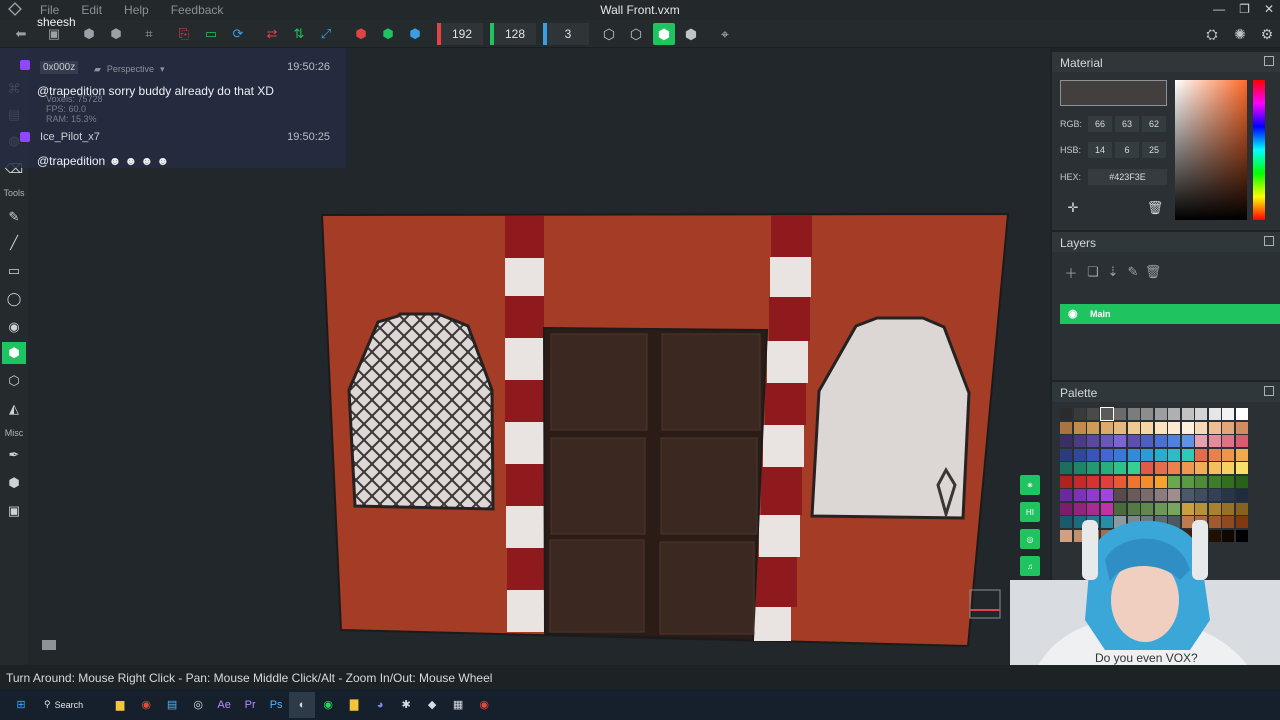  What do you see at coordinates (1259, 150) in the screenshot?
I see `hue-slider` at bounding box center [1259, 150].